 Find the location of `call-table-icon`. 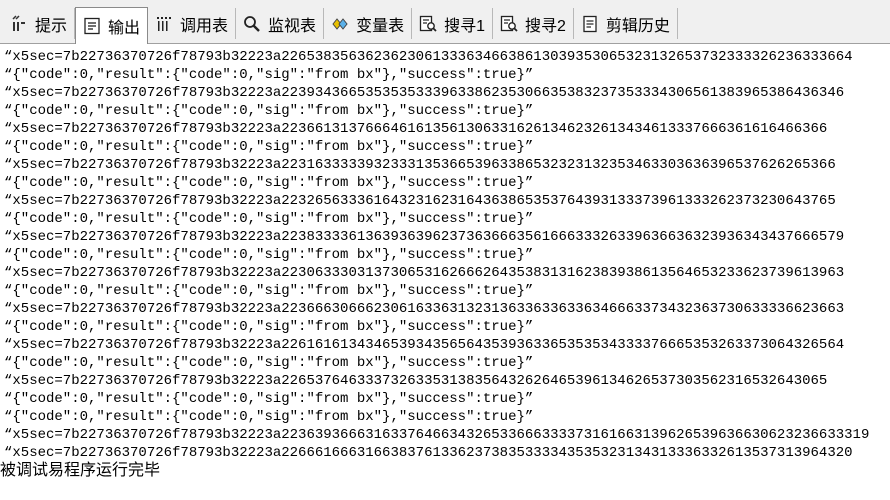

call-table-icon is located at coordinates (164, 24).